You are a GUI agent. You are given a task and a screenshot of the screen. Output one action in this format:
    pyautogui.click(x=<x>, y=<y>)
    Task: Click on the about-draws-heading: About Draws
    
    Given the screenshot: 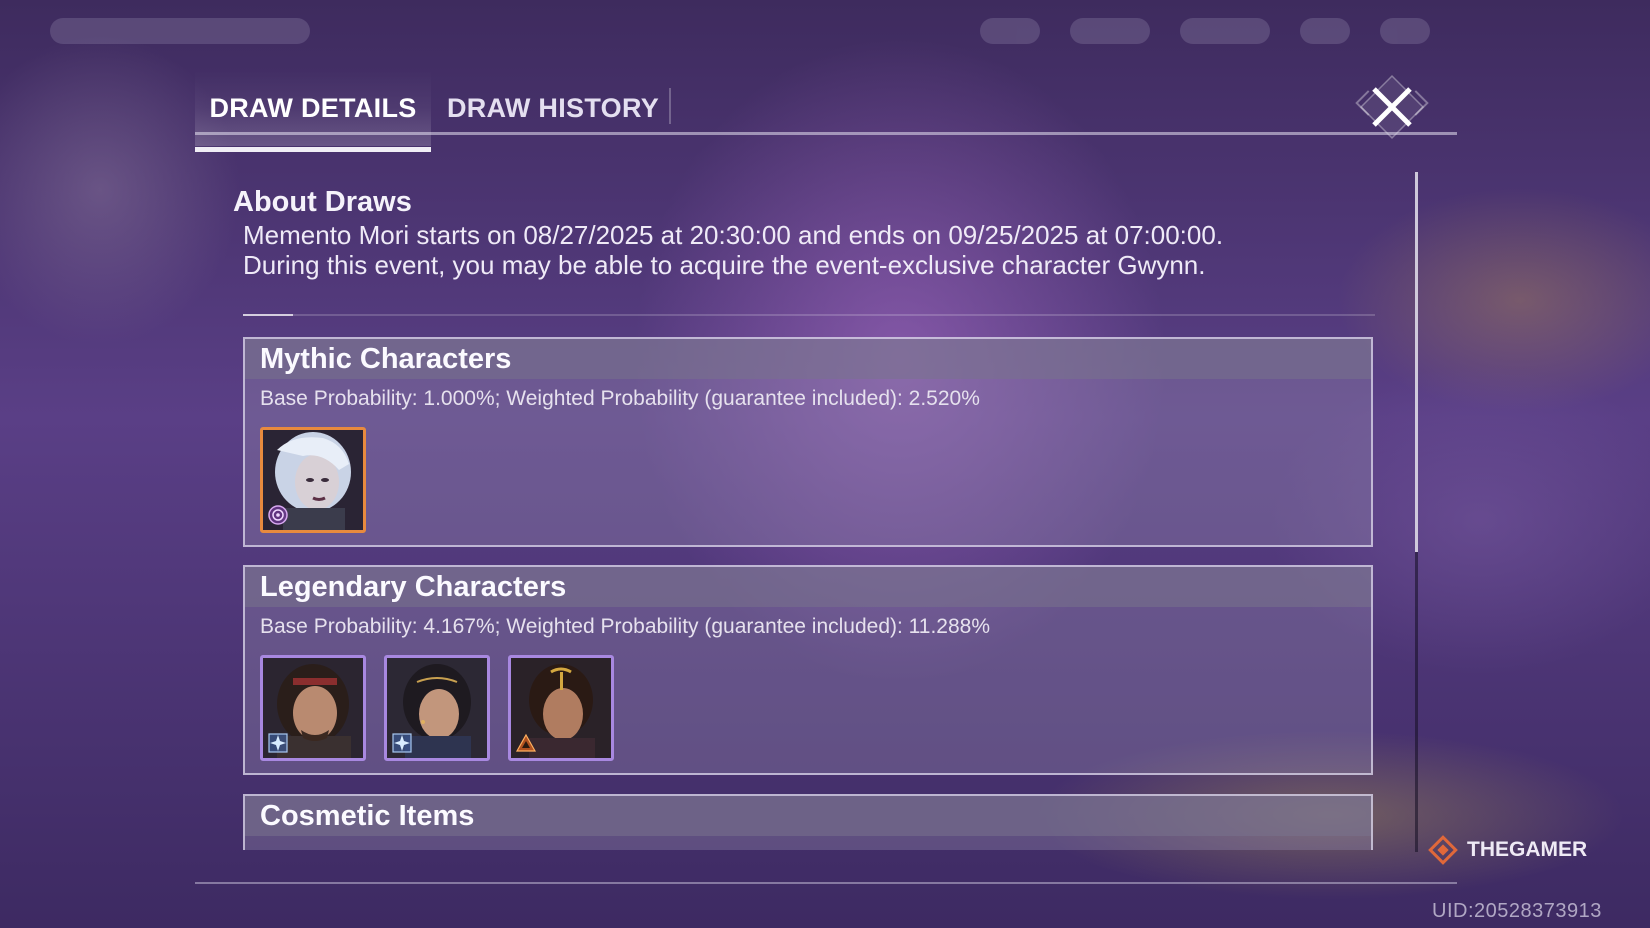 What is the action you would take?
    pyautogui.click(x=322, y=202)
    